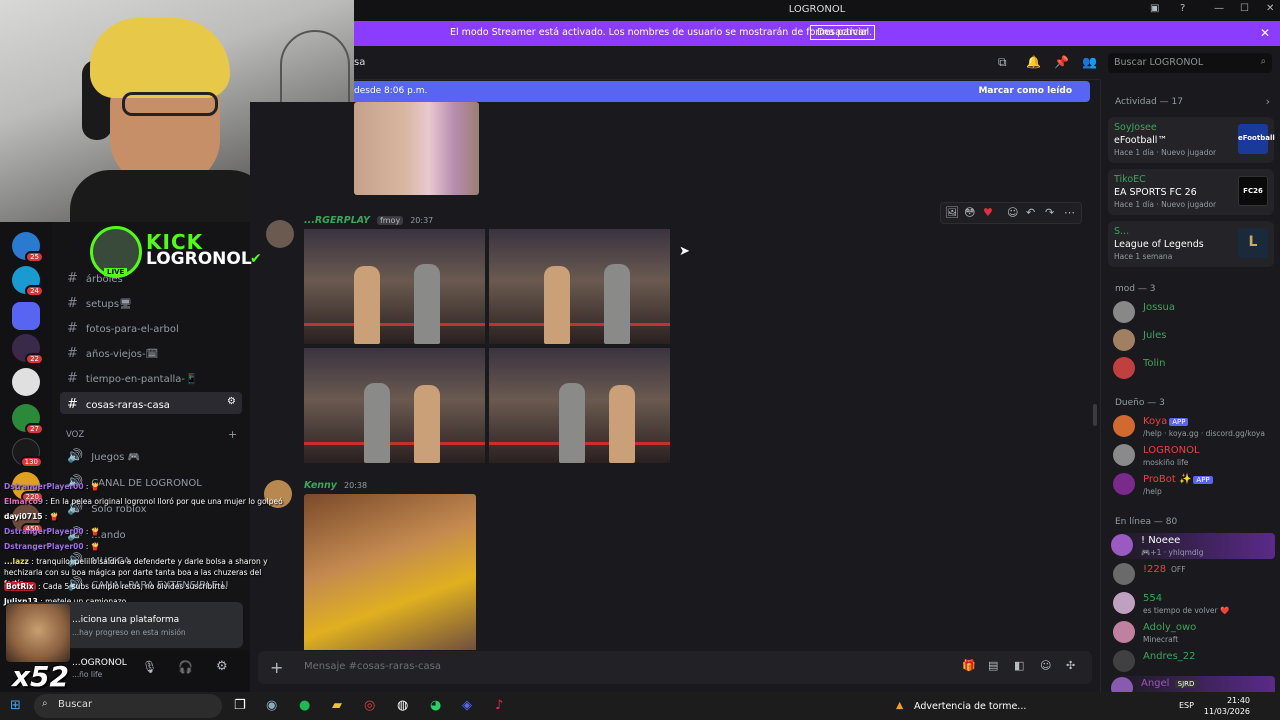 Image resolution: width=1280 pixels, height=720 pixels. I want to click on voice-category-header: VOZ, so click(75, 435).